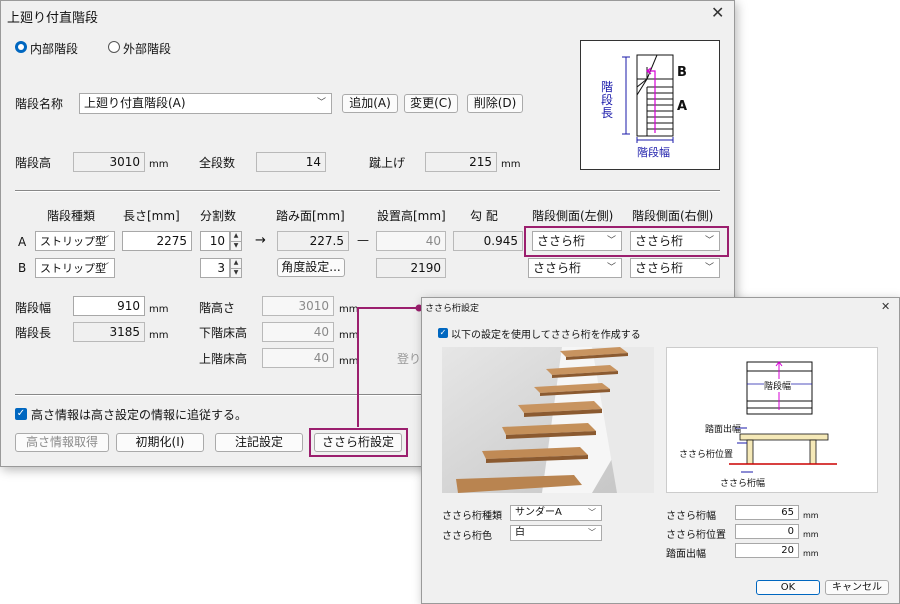  Describe the element at coordinates (443, 333) in the screenshot. I see `use-settings-checkbox: ✓` at that location.